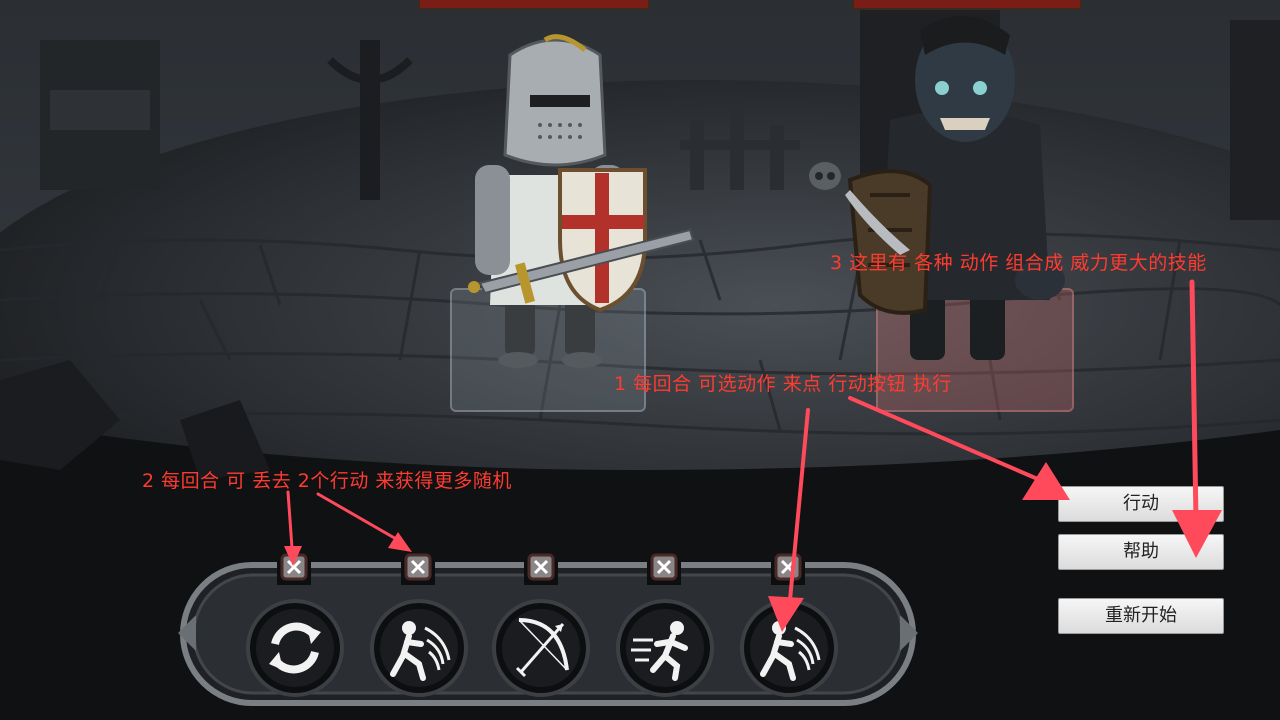  I want to click on annotation-discard-hint: 2 每回合 可 丢去 2个行动 来获得更多随机, so click(327, 481).